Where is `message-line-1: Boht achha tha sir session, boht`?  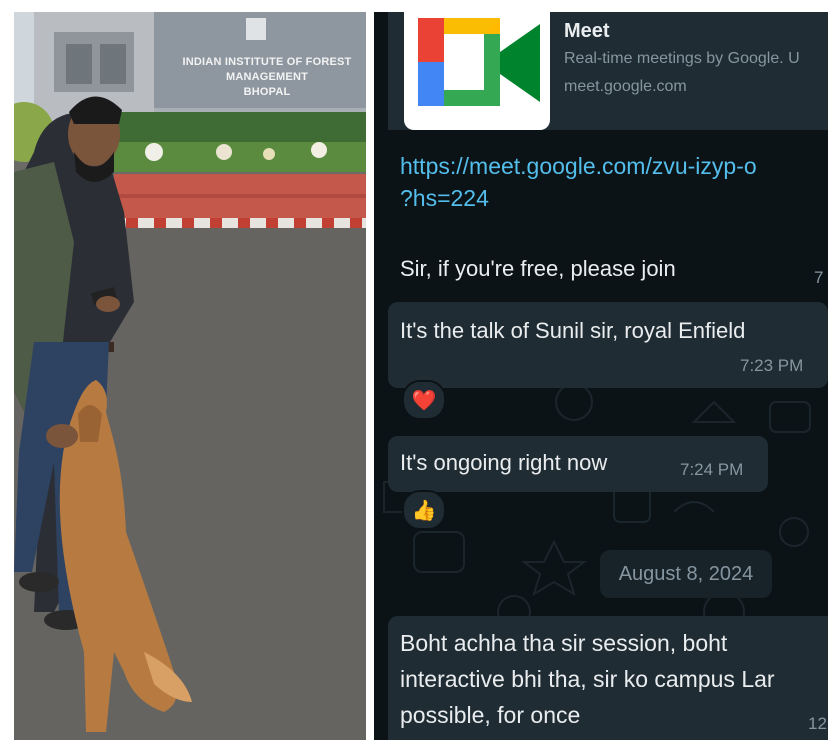
message-line-1: Boht achha tha sir session, boht is located at coordinates (564, 643).